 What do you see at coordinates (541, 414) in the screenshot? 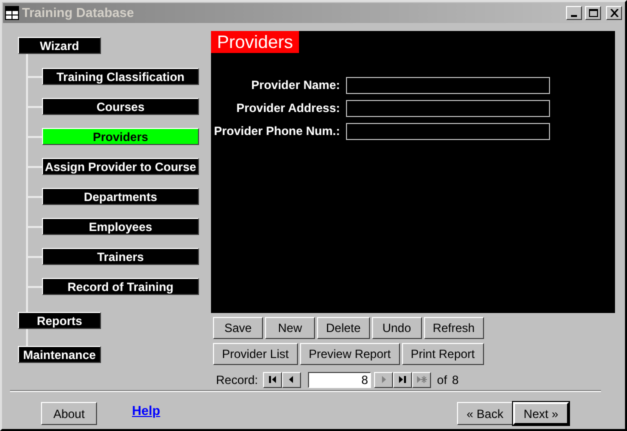
I see `wizard-nav-button: Next »` at bounding box center [541, 414].